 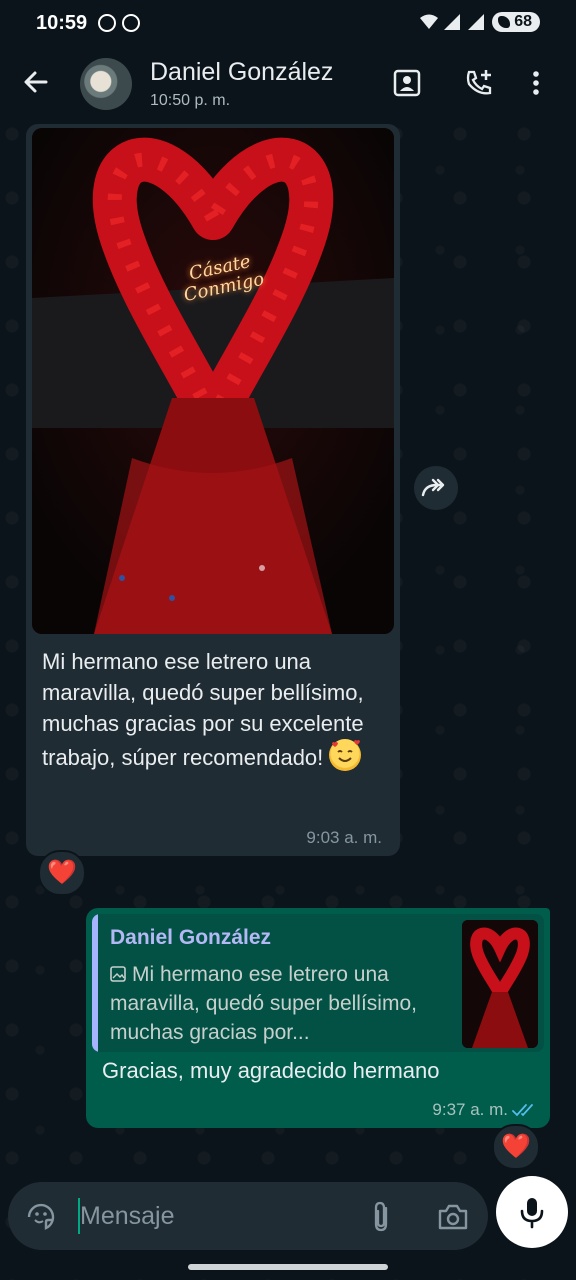 What do you see at coordinates (127, 1216) in the screenshot?
I see `message-input: Mensaje` at bounding box center [127, 1216].